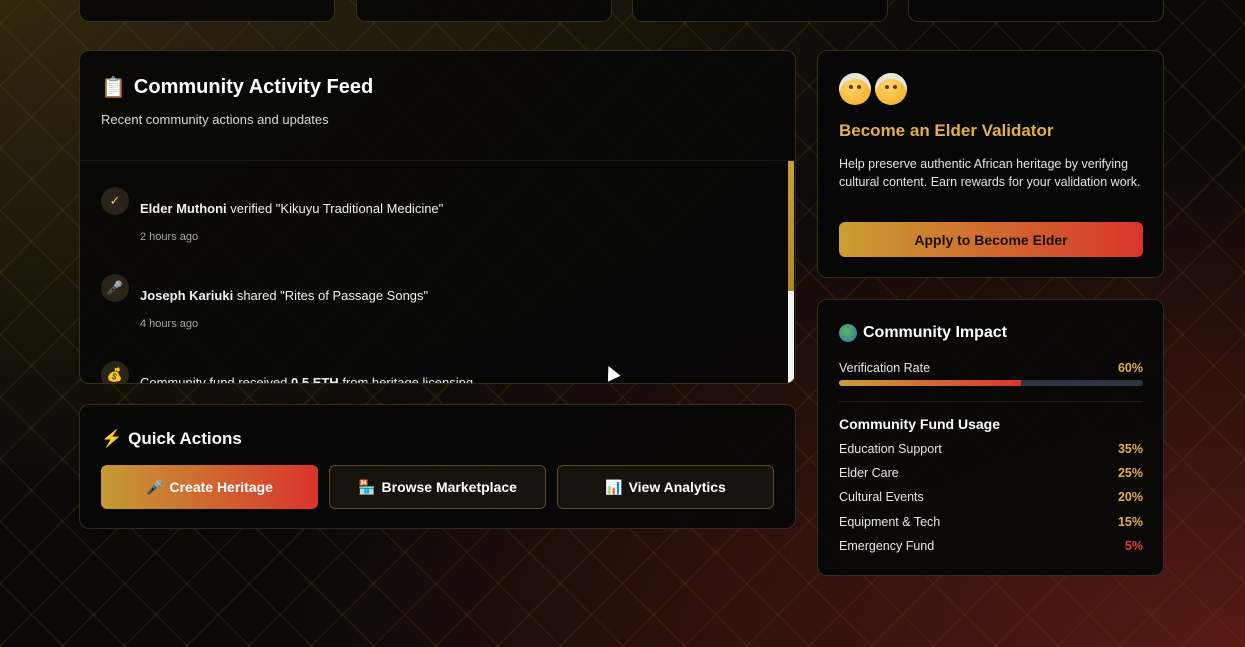 This screenshot has height=647, width=1245. I want to click on feed-item-time: 2 hours ago, so click(169, 237).